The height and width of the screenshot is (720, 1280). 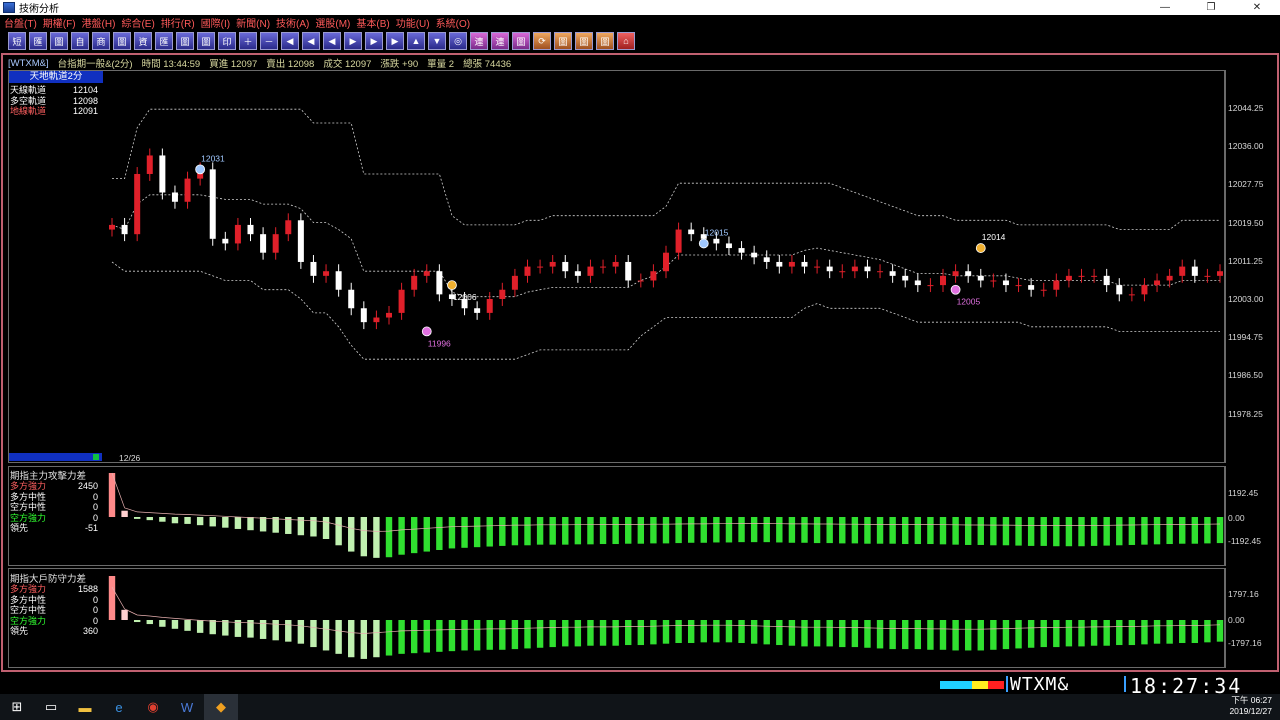 What do you see at coordinates (640, 707) in the screenshot?
I see `taskbar: ⊞ ▭ ▬ e ◉ W ◆ 下午 06:27 2019/12/27` at bounding box center [640, 707].